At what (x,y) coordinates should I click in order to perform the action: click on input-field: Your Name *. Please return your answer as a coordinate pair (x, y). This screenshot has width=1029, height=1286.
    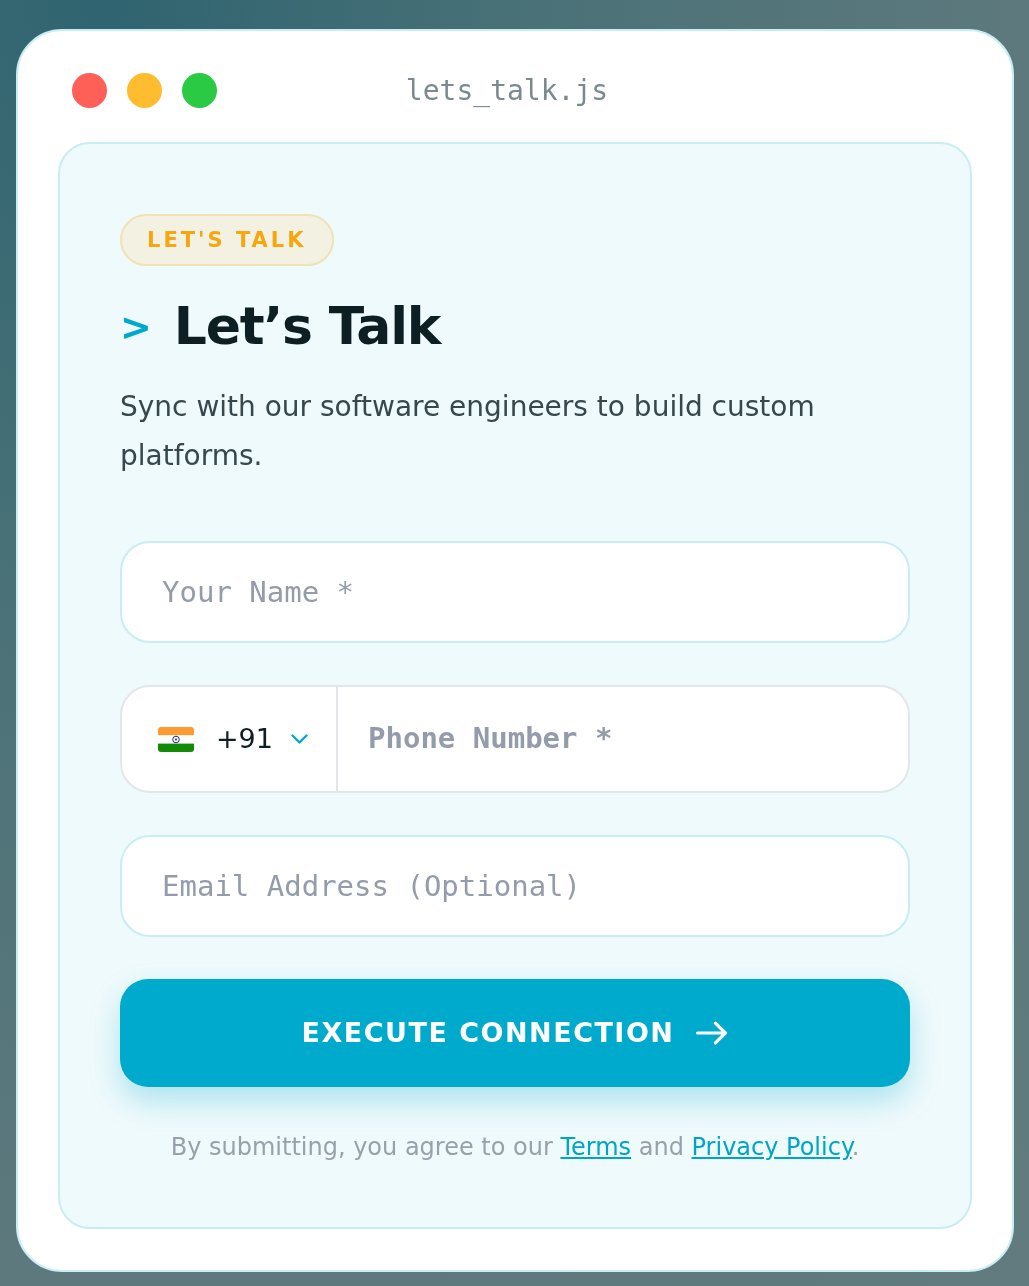
    Looking at the image, I should click on (515, 592).